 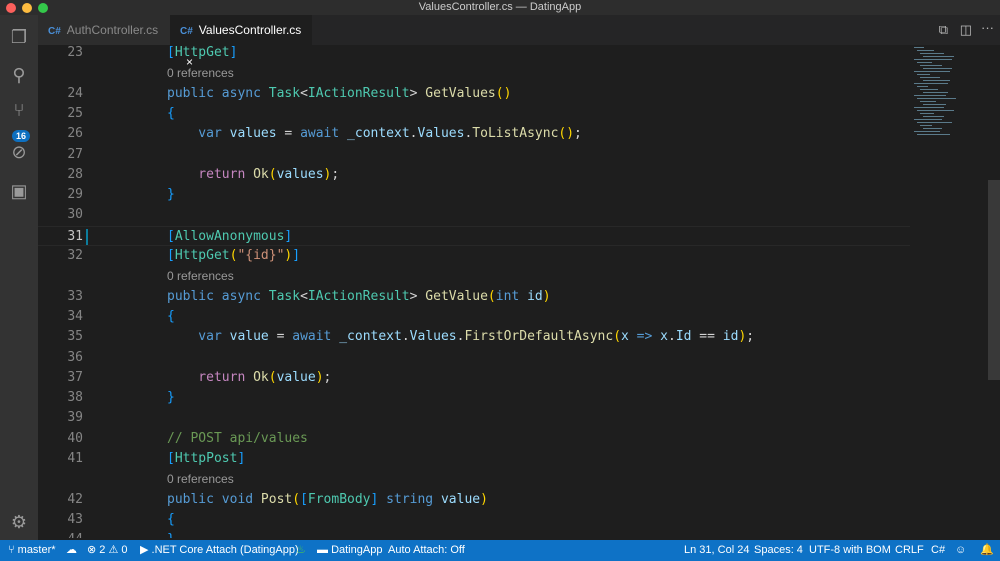 I want to click on line-number: 34, so click(x=75, y=316).